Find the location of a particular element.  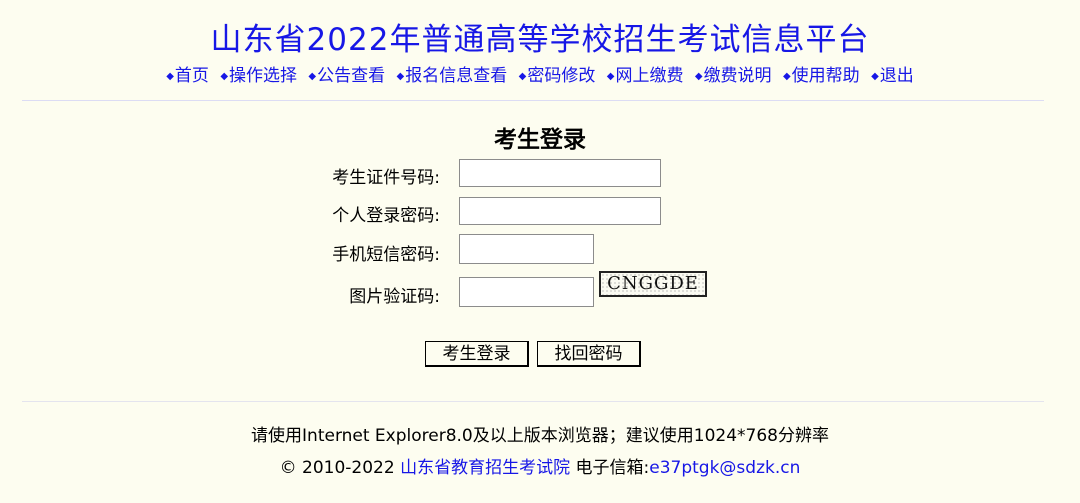

nav-label: 操作选择 is located at coordinates (263, 76).